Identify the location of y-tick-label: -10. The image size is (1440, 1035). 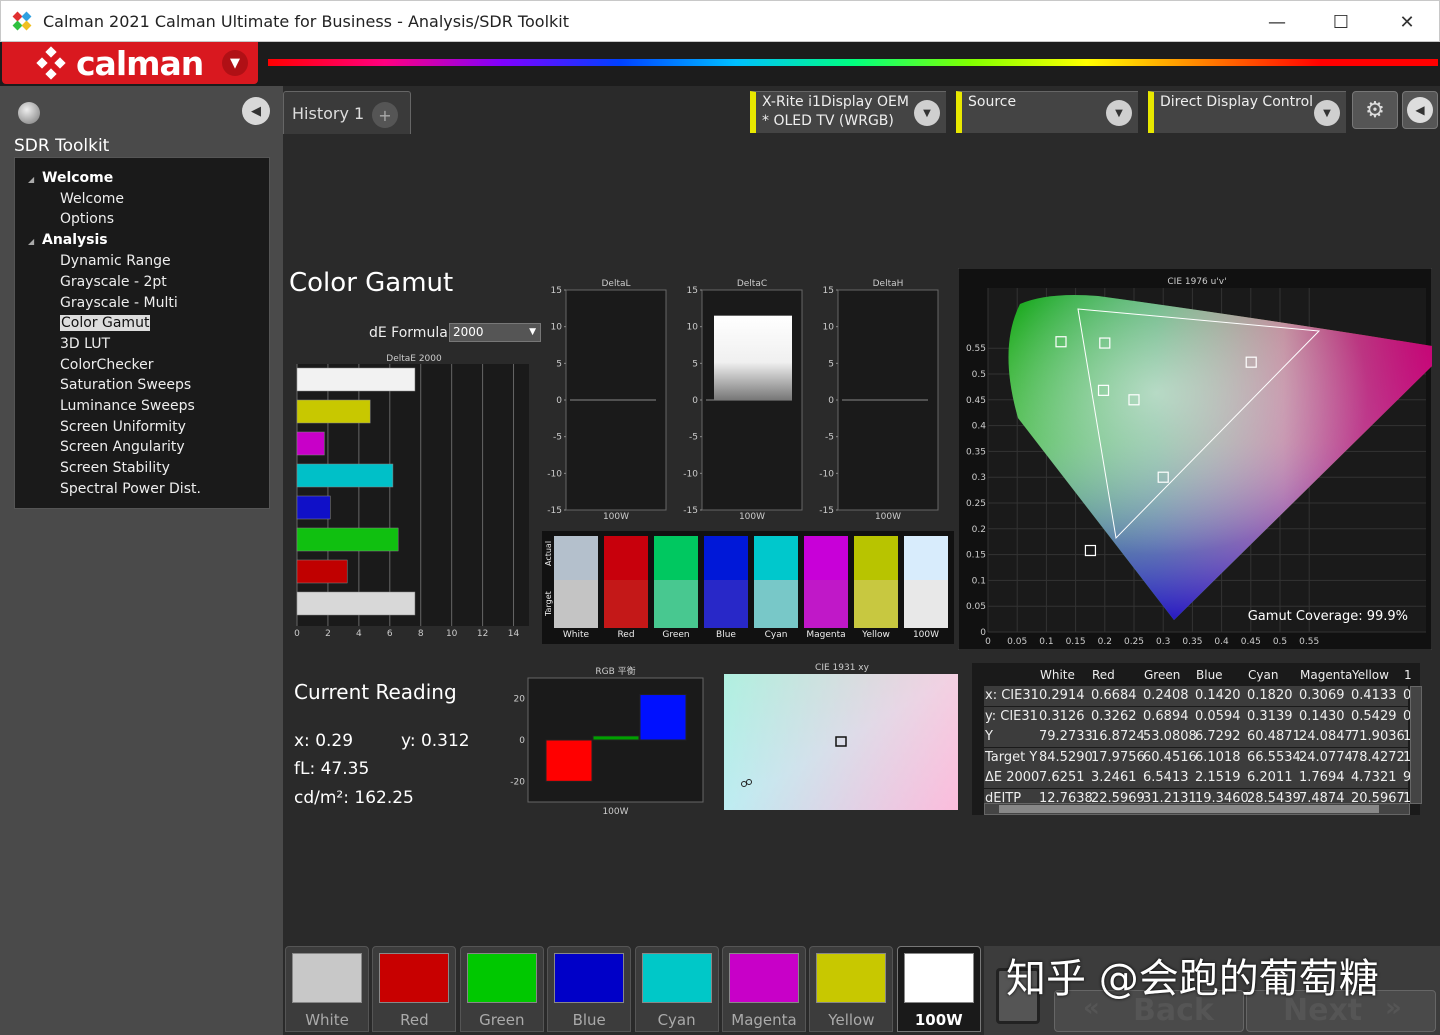
(826, 474).